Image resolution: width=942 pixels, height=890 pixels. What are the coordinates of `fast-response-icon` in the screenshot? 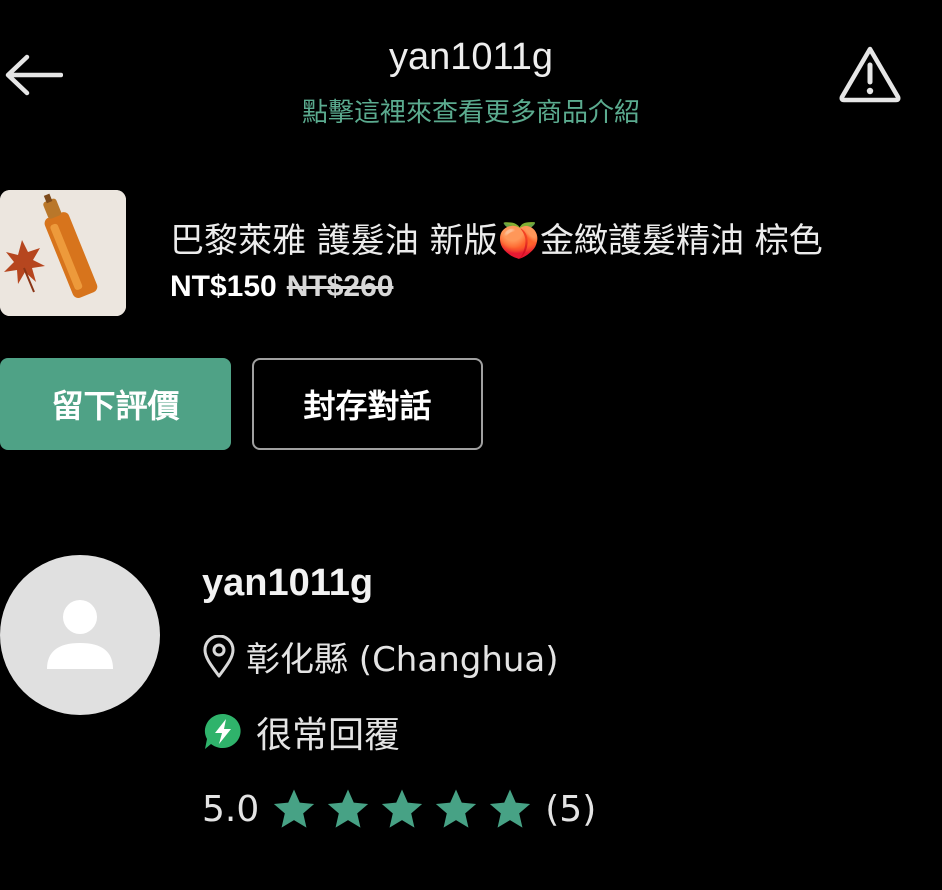 It's located at (222, 731).